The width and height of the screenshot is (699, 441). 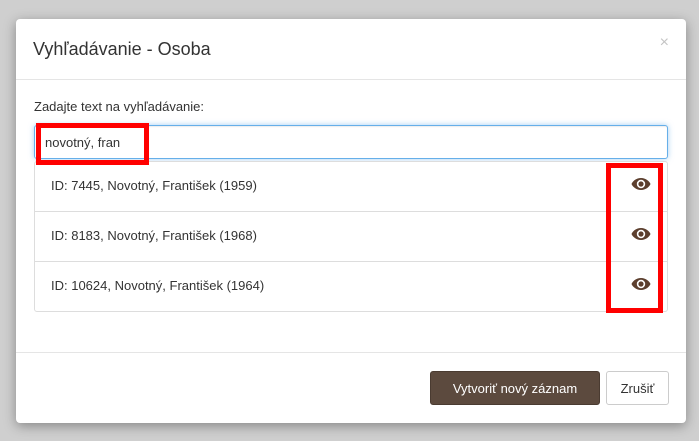 I want to click on dialog-title: Vyhľadávanie - Osoba, so click(x=122, y=49).